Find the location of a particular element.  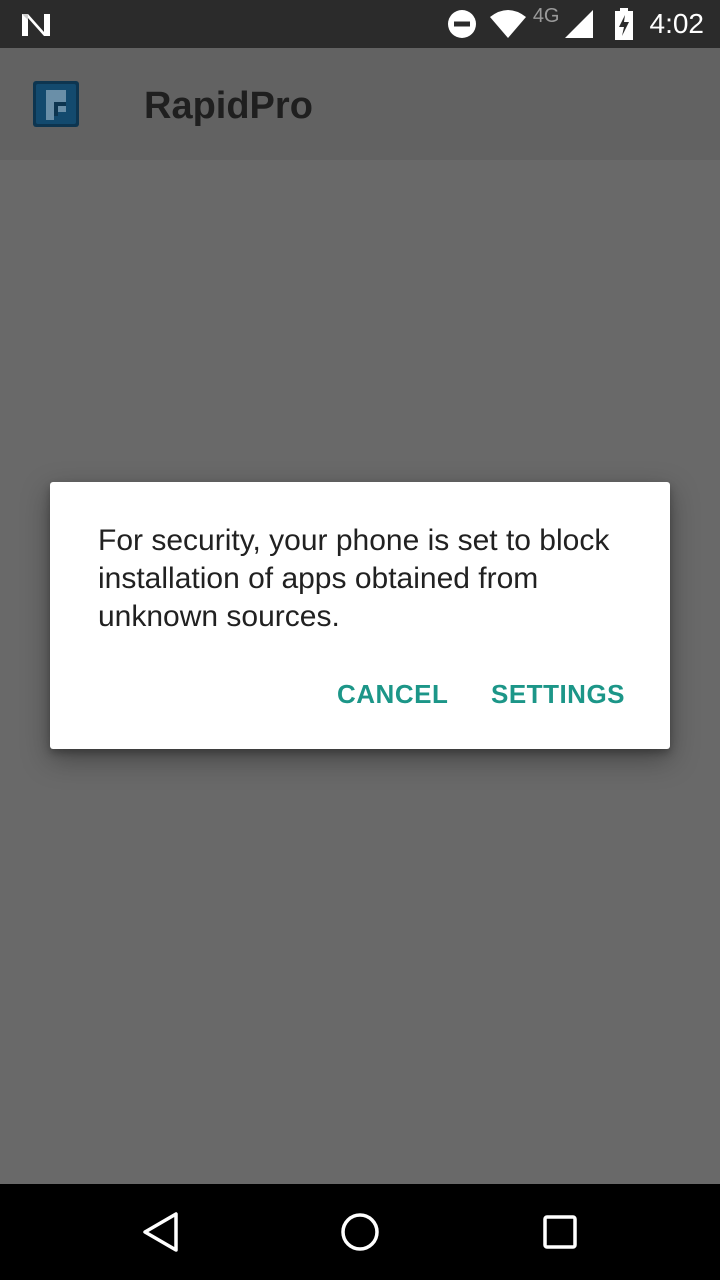

settings-button: SETTINGS is located at coordinates (558, 694).